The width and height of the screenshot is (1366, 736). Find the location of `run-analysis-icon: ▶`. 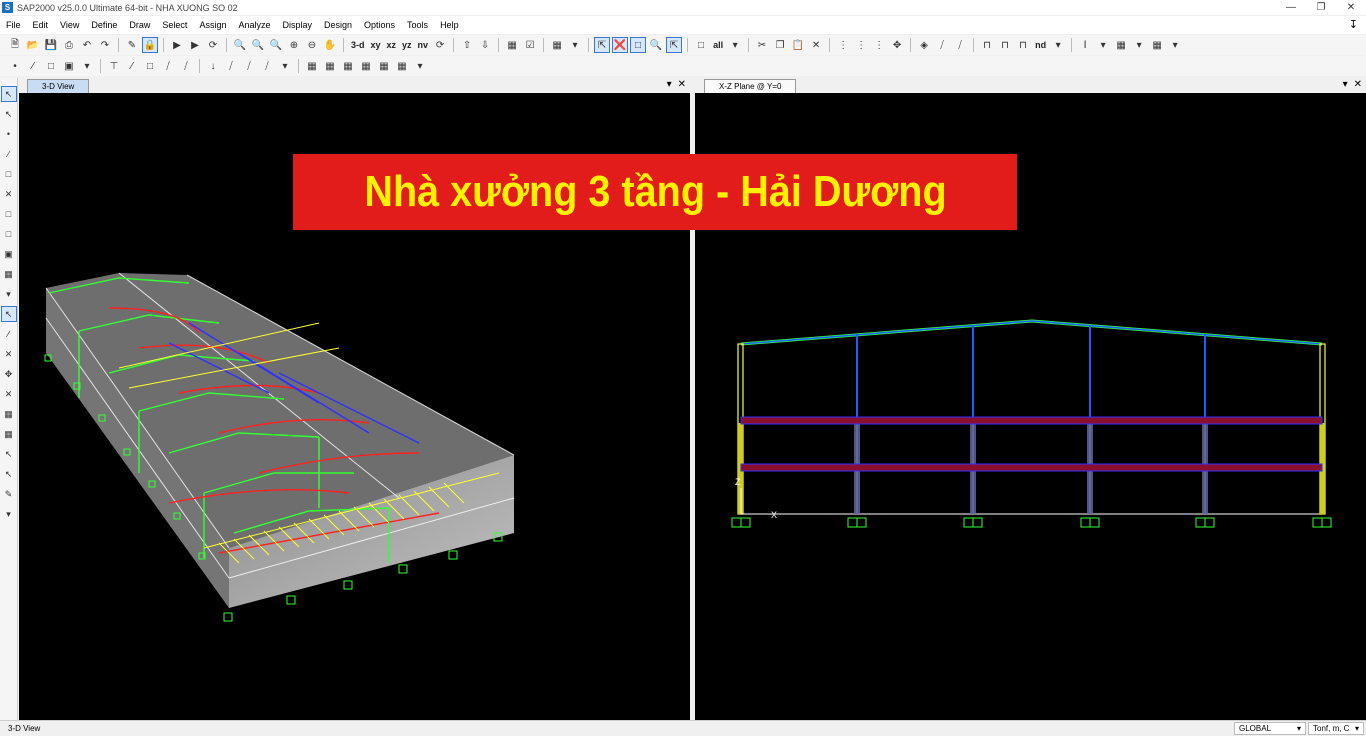

run-analysis-icon: ▶ is located at coordinates (177, 45).